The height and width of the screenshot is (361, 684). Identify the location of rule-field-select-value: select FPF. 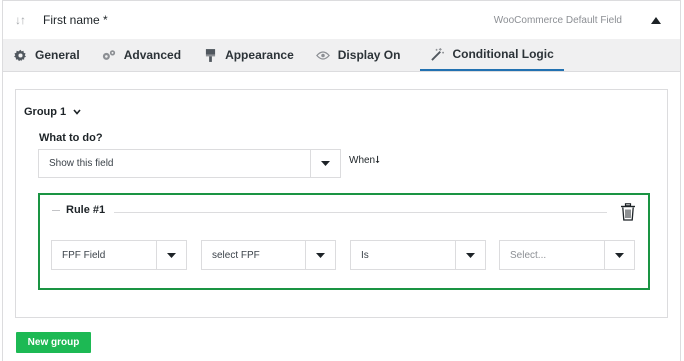
(236, 255).